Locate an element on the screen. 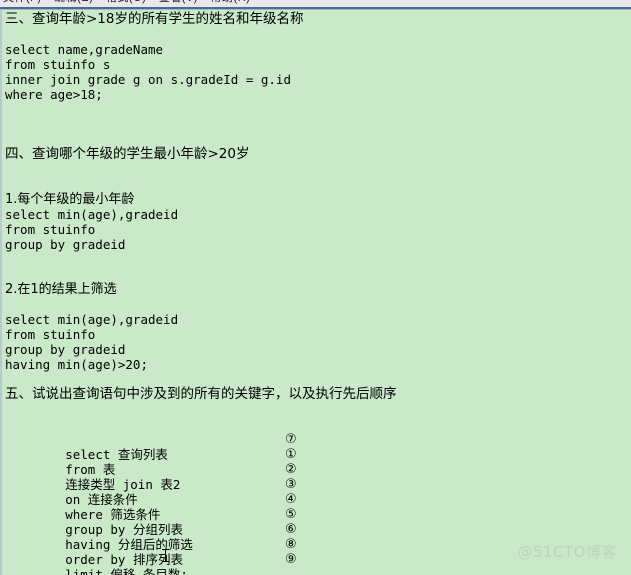  keyword-order-badge: ① is located at coordinates (291, 454).